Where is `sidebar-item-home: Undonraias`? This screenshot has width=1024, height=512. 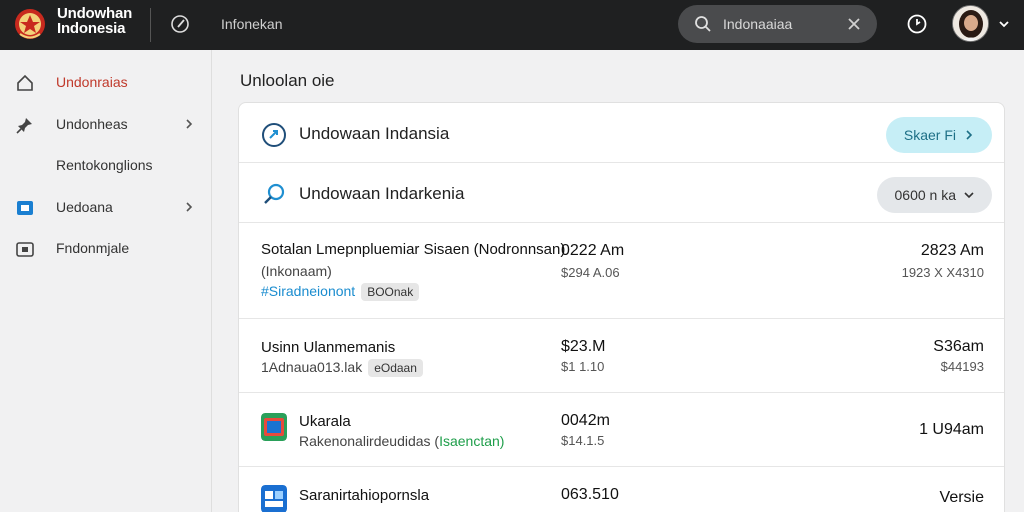 sidebar-item-home: Undonraias is located at coordinates (106, 82).